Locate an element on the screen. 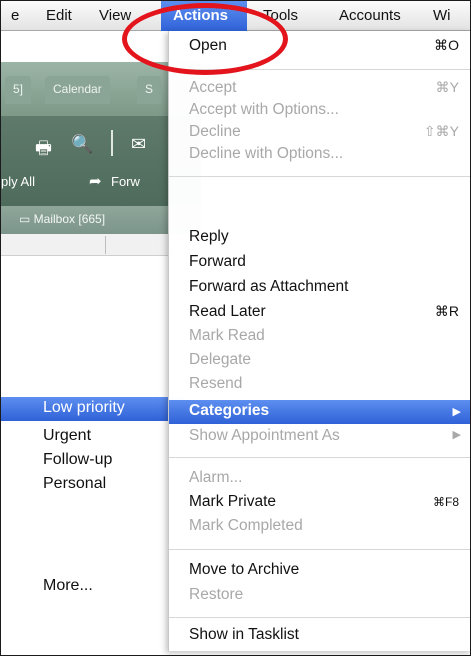 This screenshot has width=471, height=656. menu-item-label: Forward is located at coordinates (217, 261).